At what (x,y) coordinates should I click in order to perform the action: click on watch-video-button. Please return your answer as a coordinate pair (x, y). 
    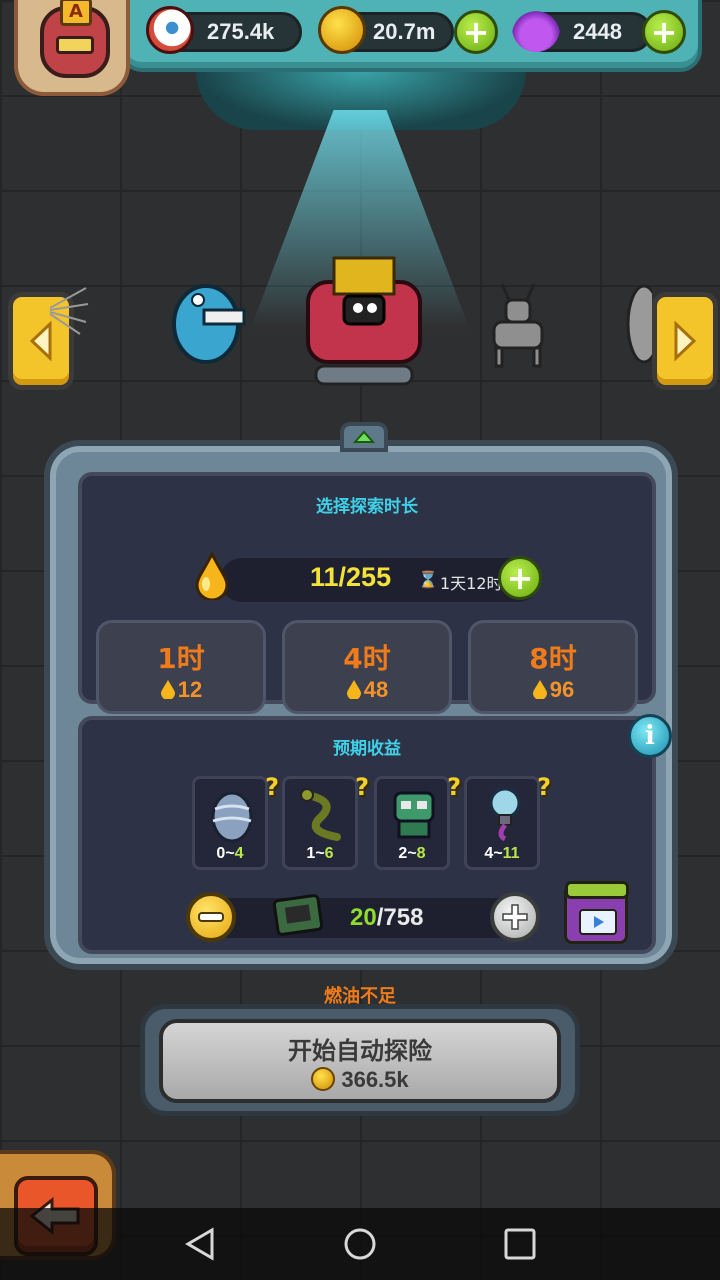
    Looking at the image, I should click on (596, 912).